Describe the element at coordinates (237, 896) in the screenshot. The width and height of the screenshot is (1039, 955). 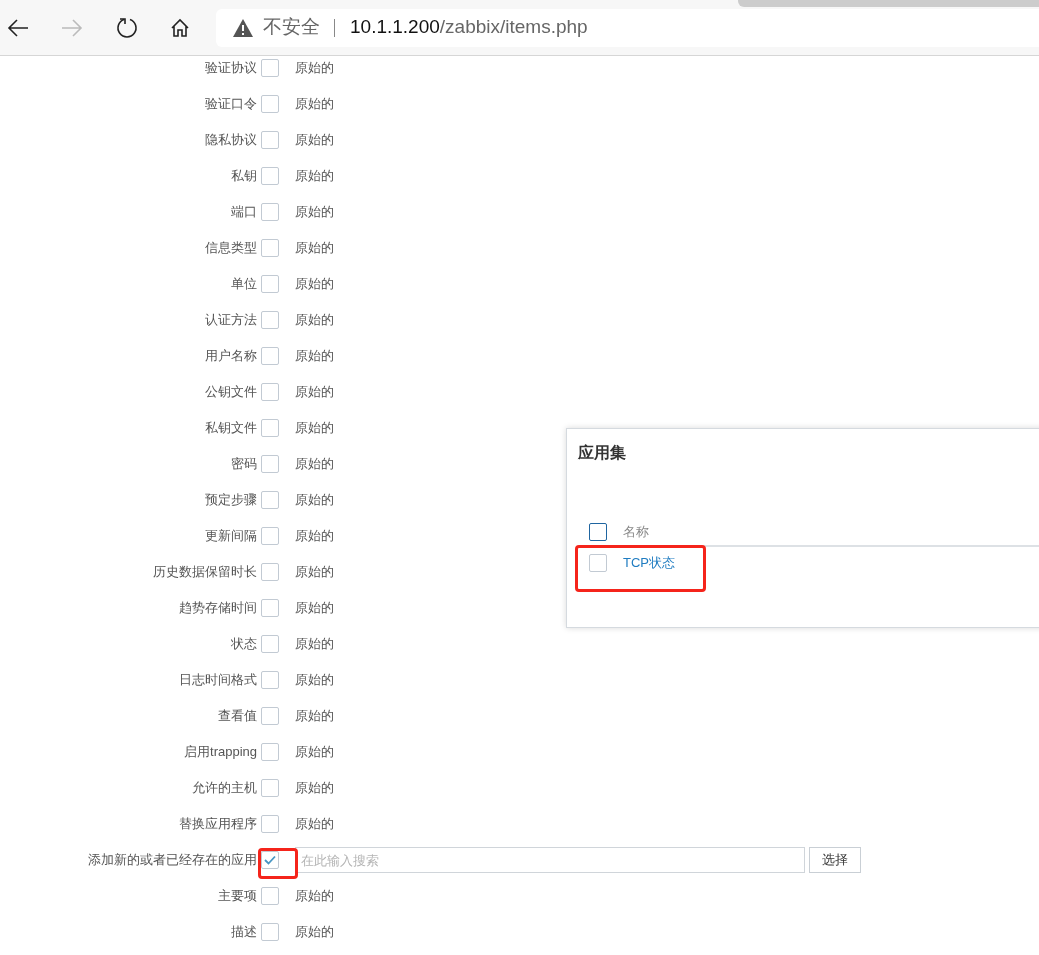
I see `field-label: 主要项` at that location.